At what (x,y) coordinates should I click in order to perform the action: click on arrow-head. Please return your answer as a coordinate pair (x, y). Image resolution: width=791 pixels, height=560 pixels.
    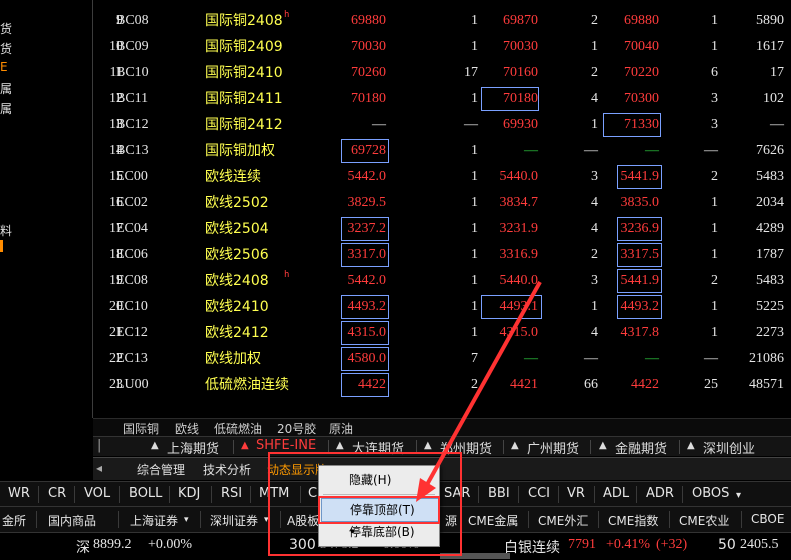
    Looking at the image, I should click on (426, 490).